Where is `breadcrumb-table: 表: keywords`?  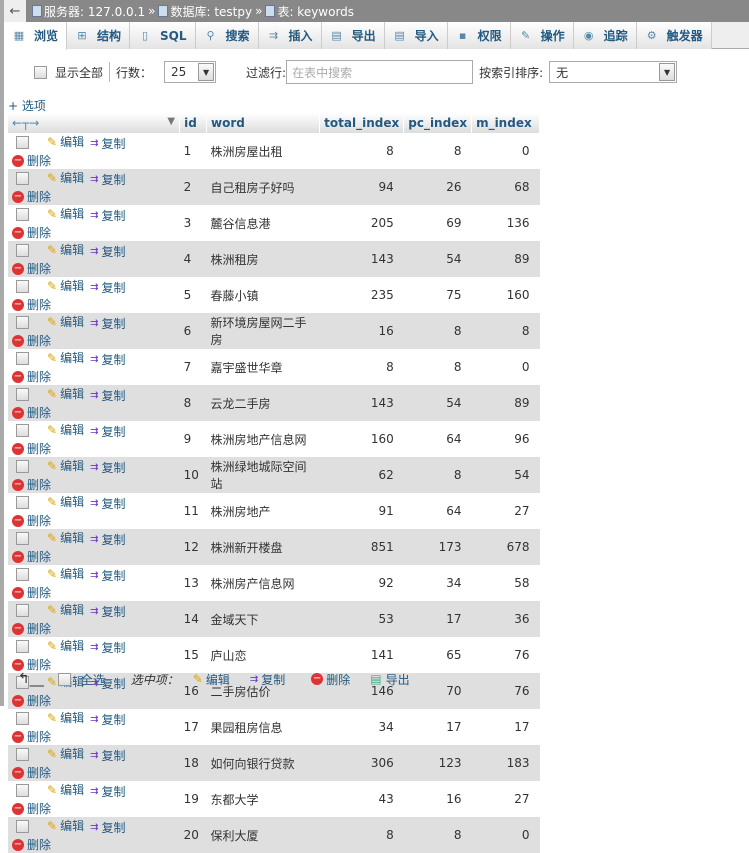 breadcrumb-table: 表: keywords is located at coordinates (315, 11).